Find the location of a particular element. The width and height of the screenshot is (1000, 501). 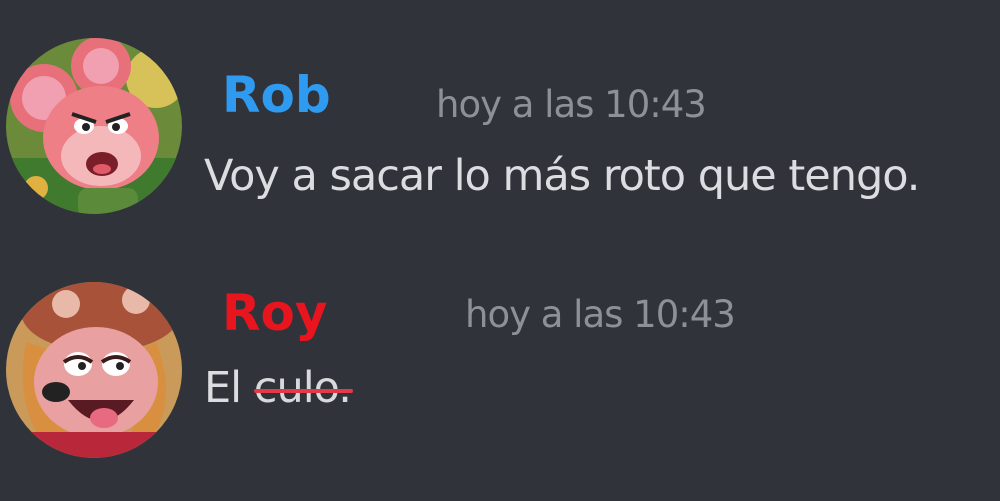

message-text: Voy a sacar lo más roto que tengo. is located at coordinates (562, 176).